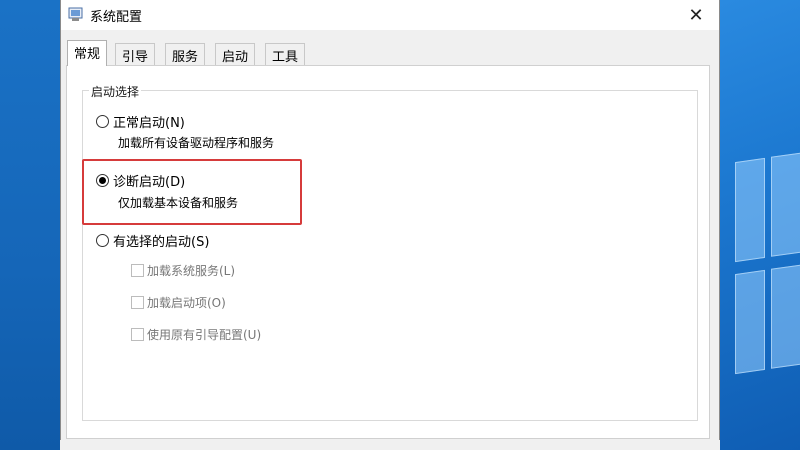  I want to click on tab-startup: 启动, so click(235, 54).